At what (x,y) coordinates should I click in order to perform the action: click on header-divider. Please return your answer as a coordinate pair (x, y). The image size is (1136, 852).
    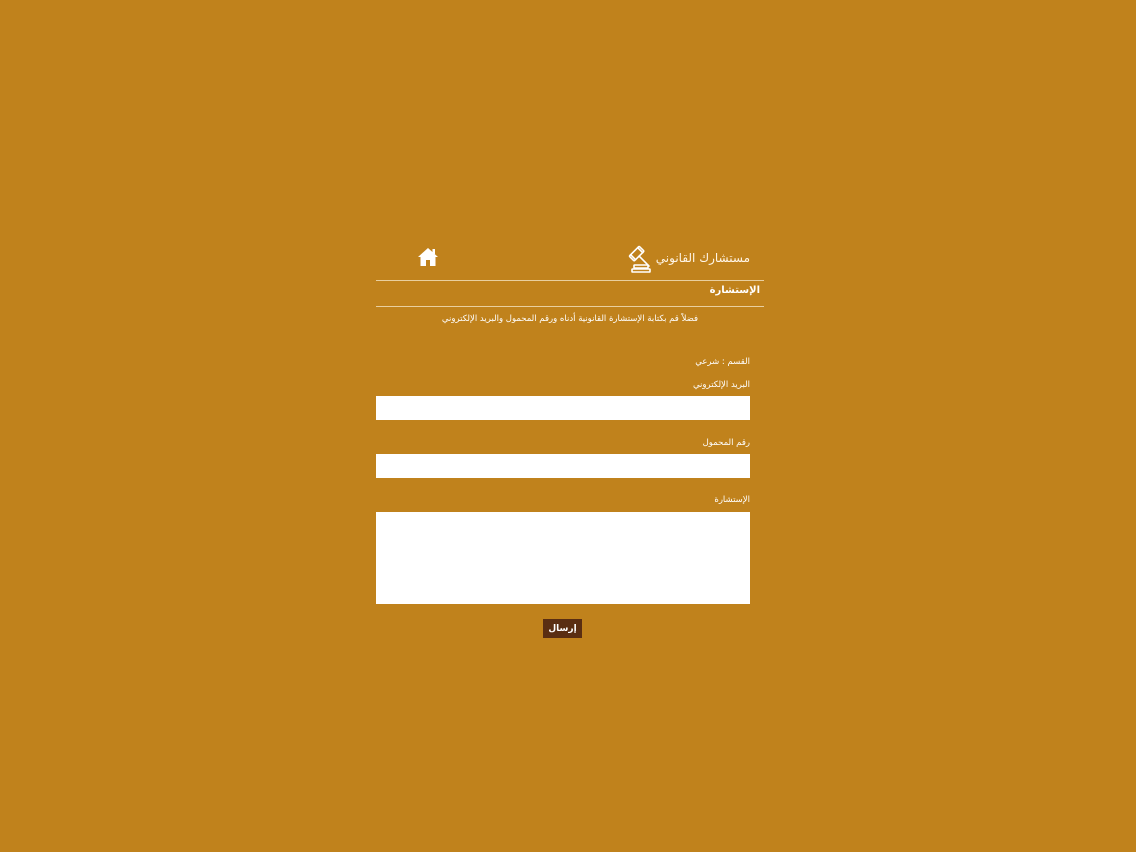
    Looking at the image, I should click on (570, 280).